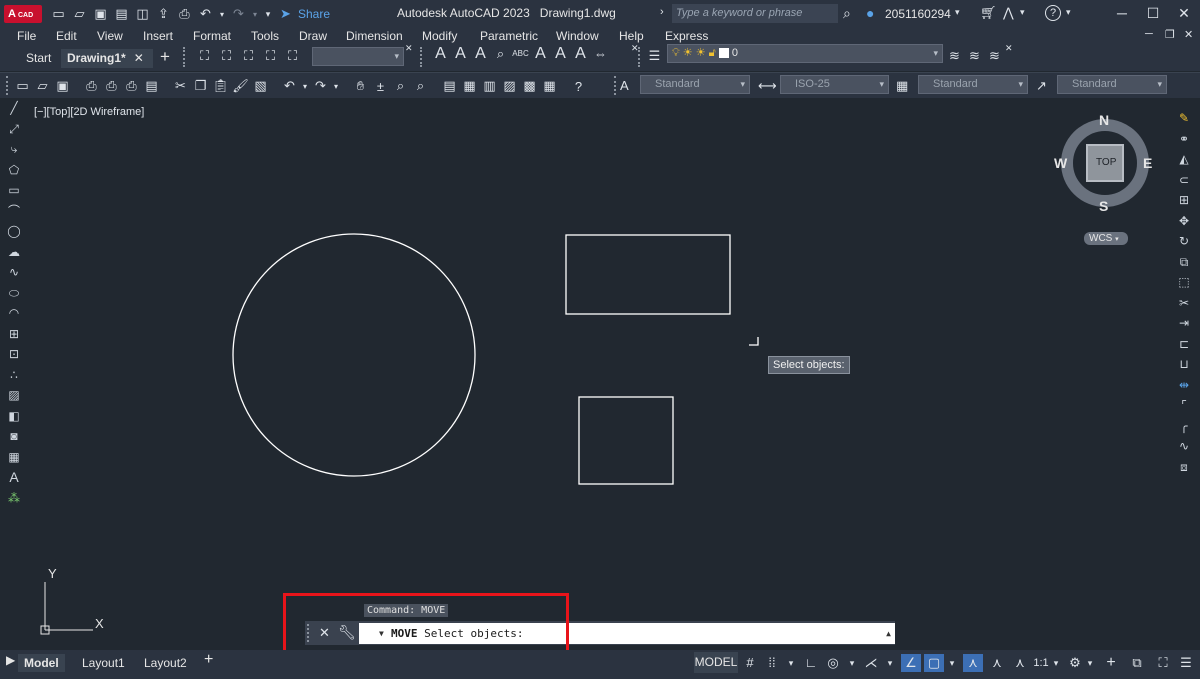 The height and width of the screenshot is (679, 1200). What do you see at coordinates (1090, 663) in the screenshot?
I see `workspace-dropdown-icon: ▾` at bounding box center [1090, 663].